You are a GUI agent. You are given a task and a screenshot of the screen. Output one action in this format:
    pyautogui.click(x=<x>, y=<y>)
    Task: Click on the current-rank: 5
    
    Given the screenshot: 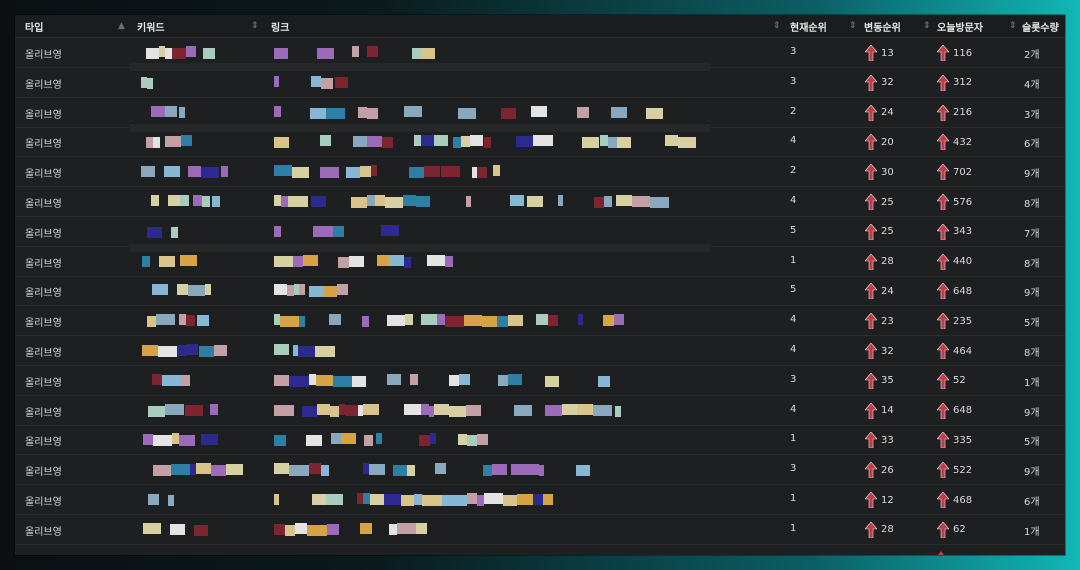 What is the action you would take?
    pyautogui.click(x=793, y=290)
    